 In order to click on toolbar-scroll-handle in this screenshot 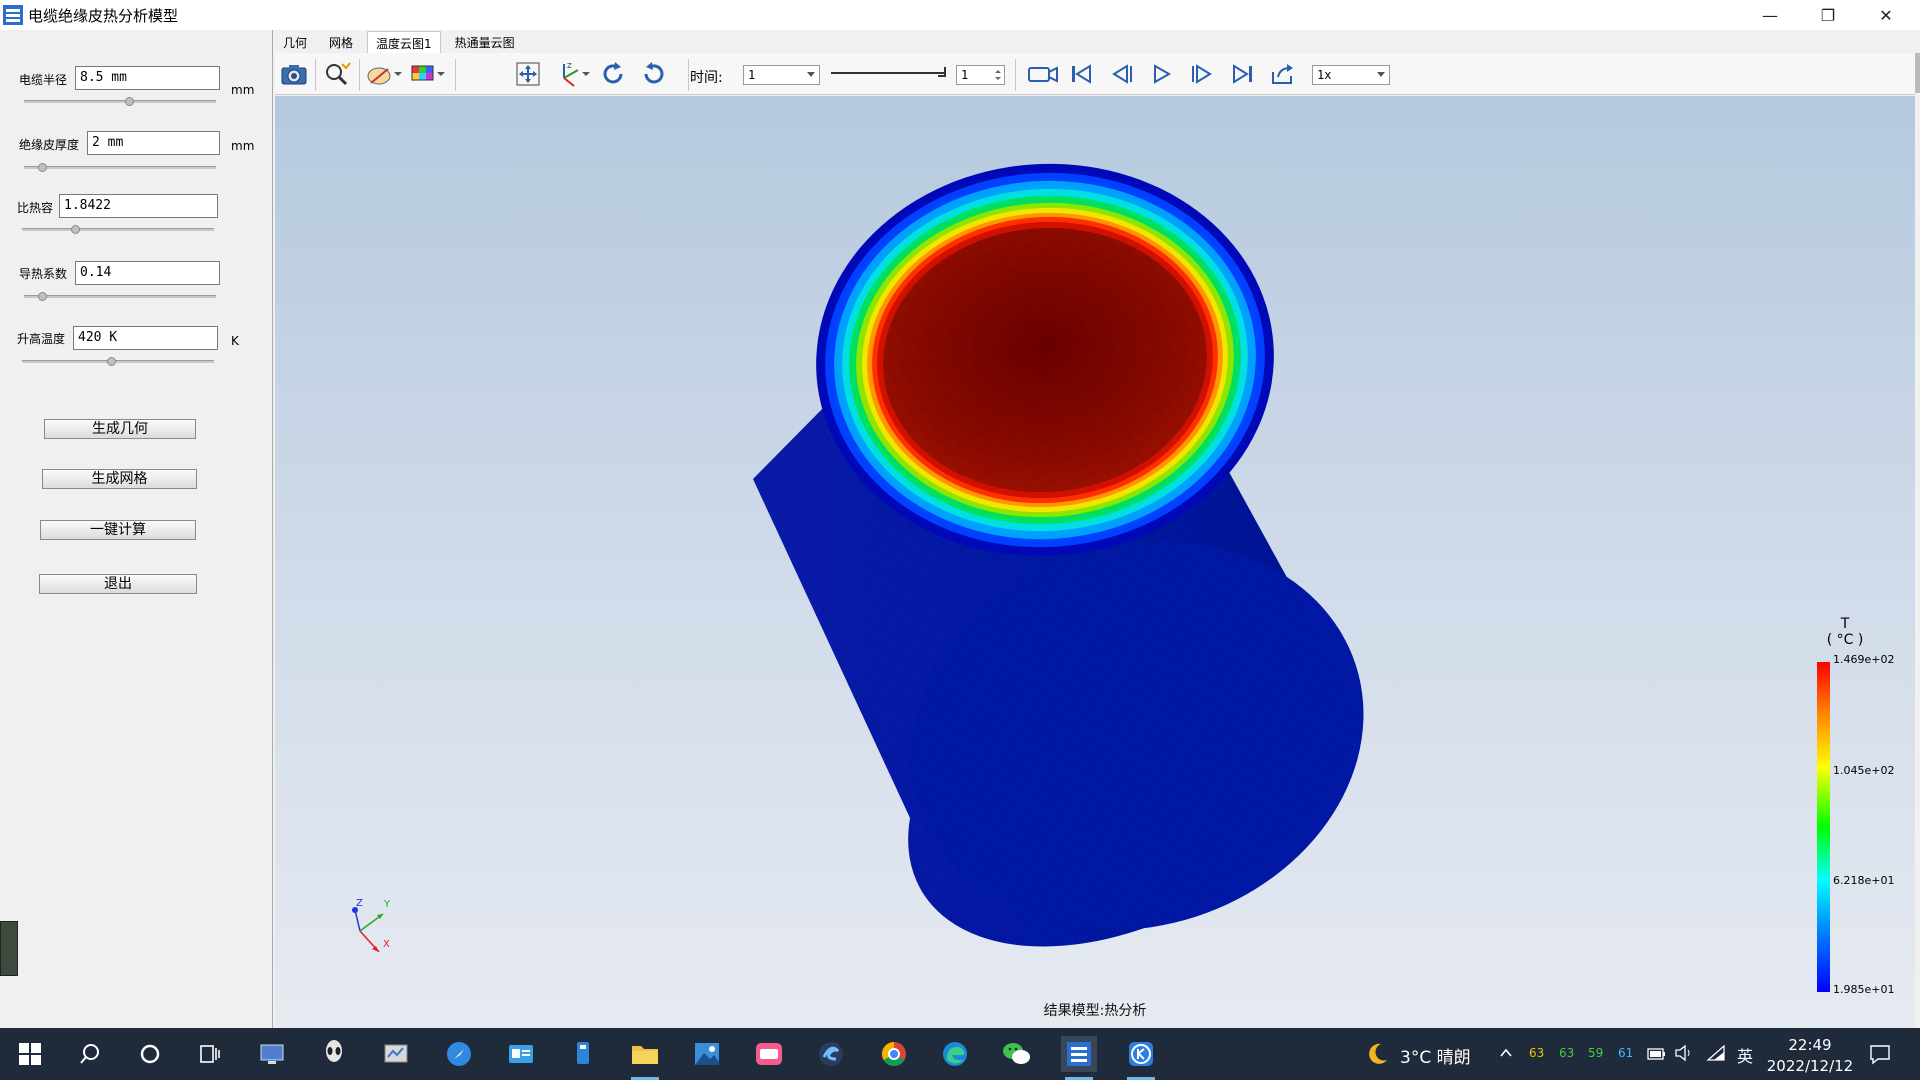, I will do `click(1917, 73)`.